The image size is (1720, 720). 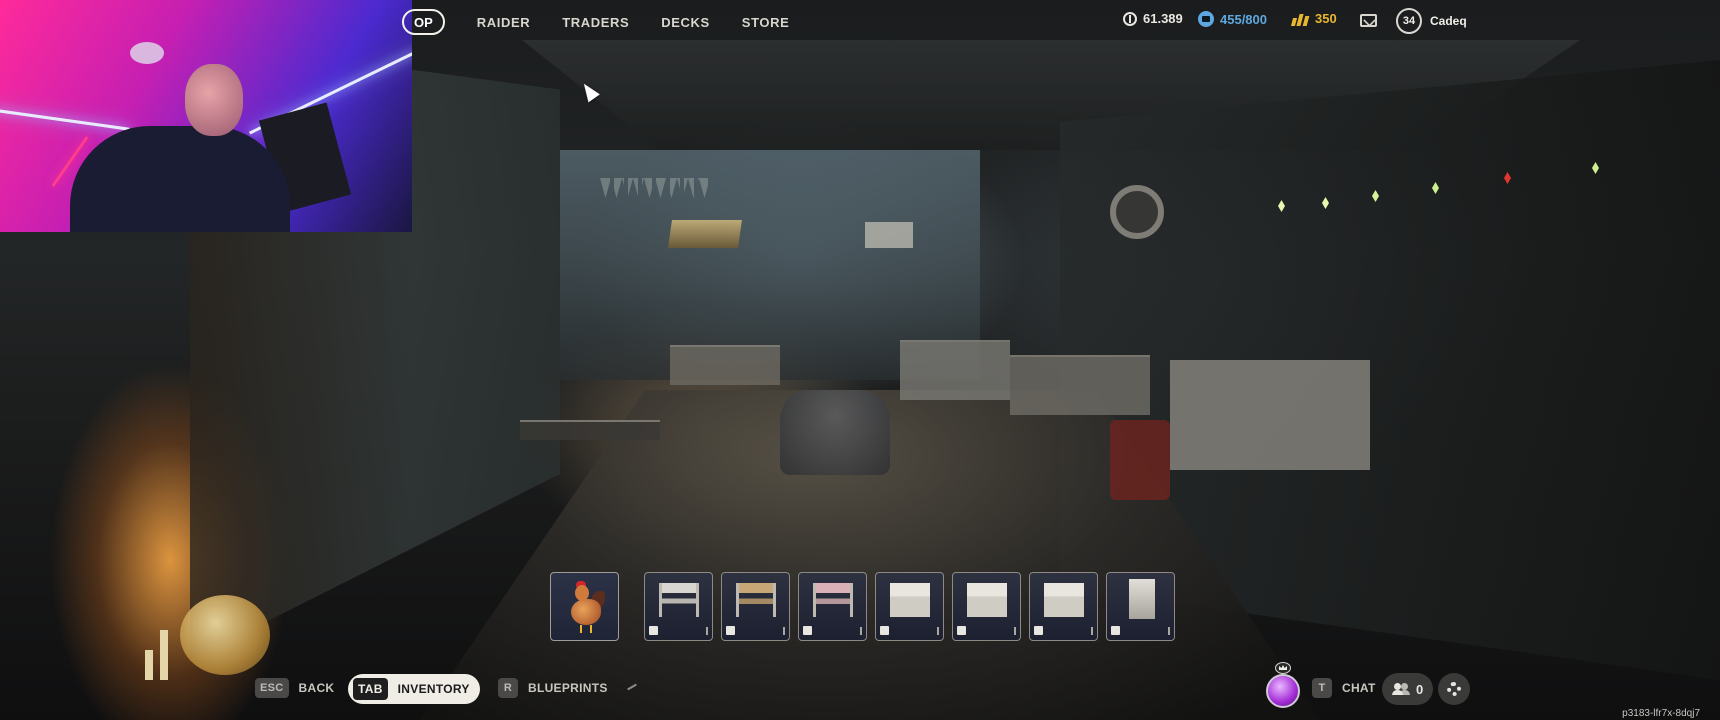 I want to click on back-button: ESC BACK, so click(x=294, y=688).